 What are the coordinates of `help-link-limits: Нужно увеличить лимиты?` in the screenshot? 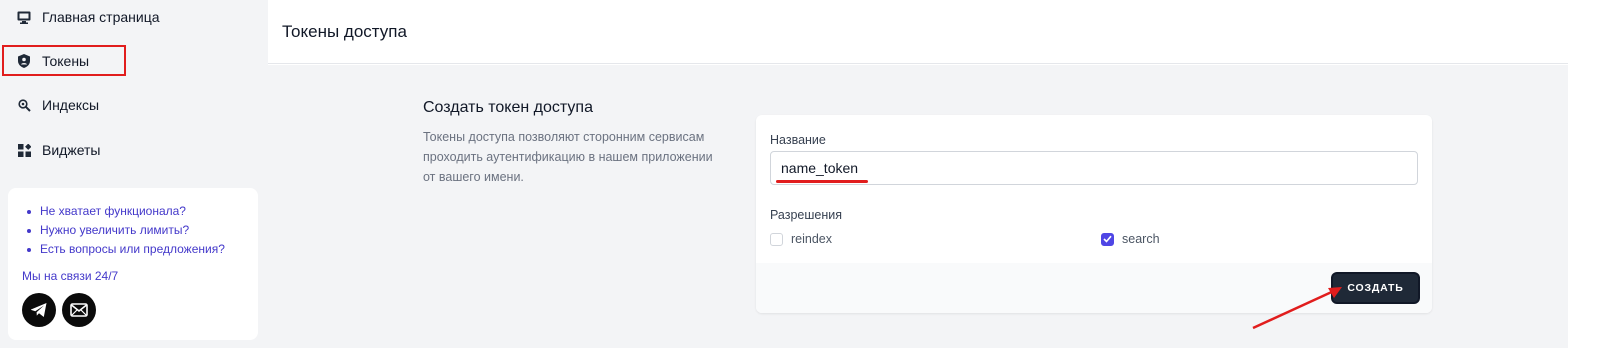 It's located at (133, 230).